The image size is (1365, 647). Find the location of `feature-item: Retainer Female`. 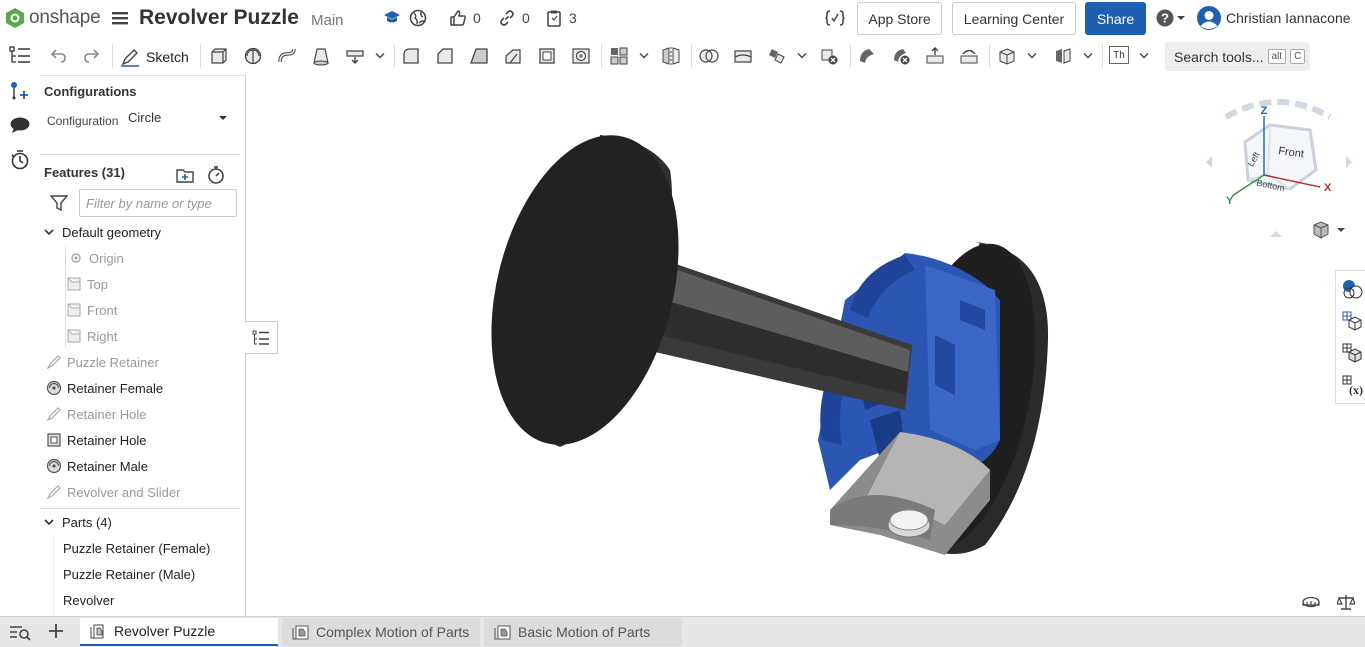

feature-item: Retainer Female is located at coordinates (140, 388).